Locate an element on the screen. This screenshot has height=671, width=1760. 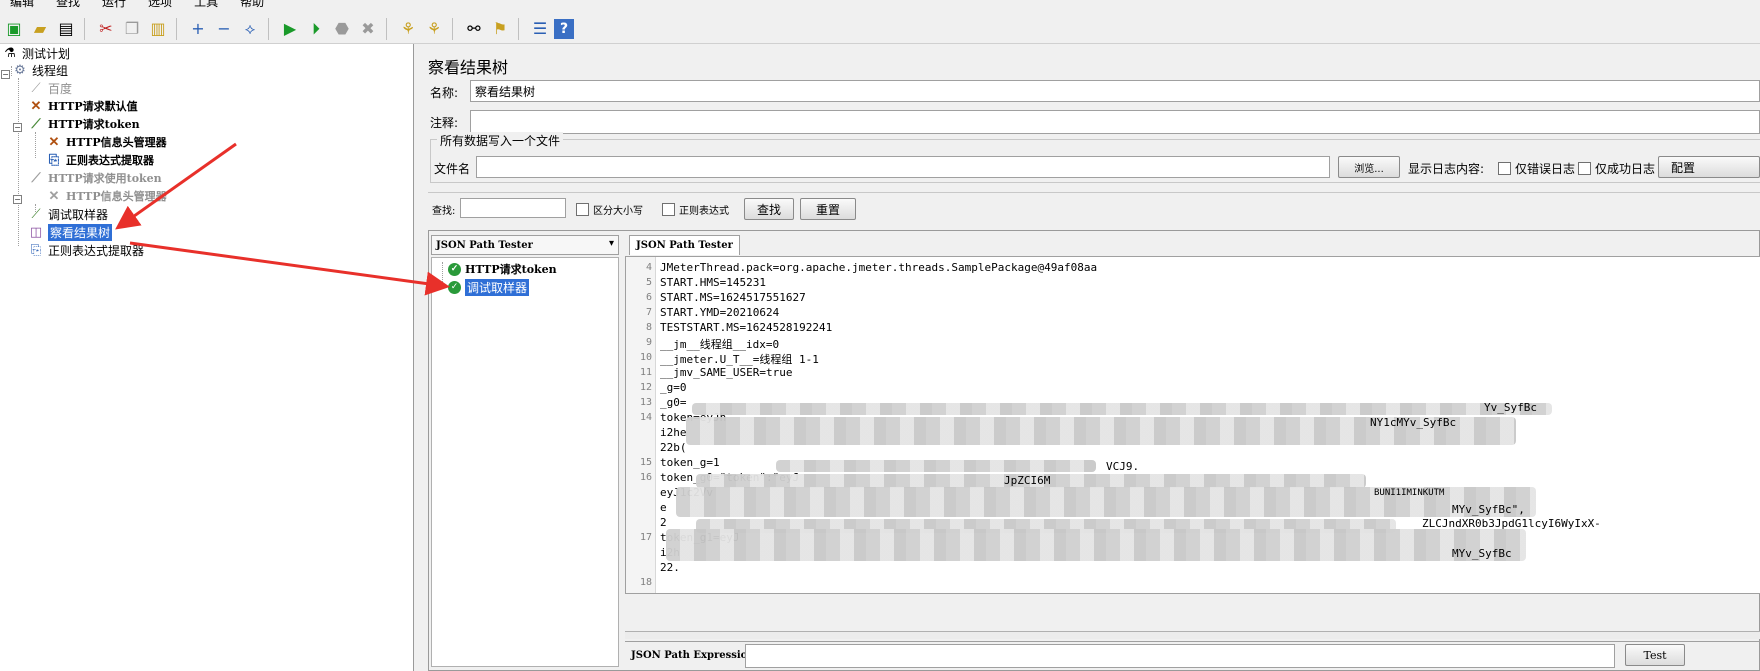
code-fragment: NY1cMYv_SyfBc is located at coordinates (1413, 422).